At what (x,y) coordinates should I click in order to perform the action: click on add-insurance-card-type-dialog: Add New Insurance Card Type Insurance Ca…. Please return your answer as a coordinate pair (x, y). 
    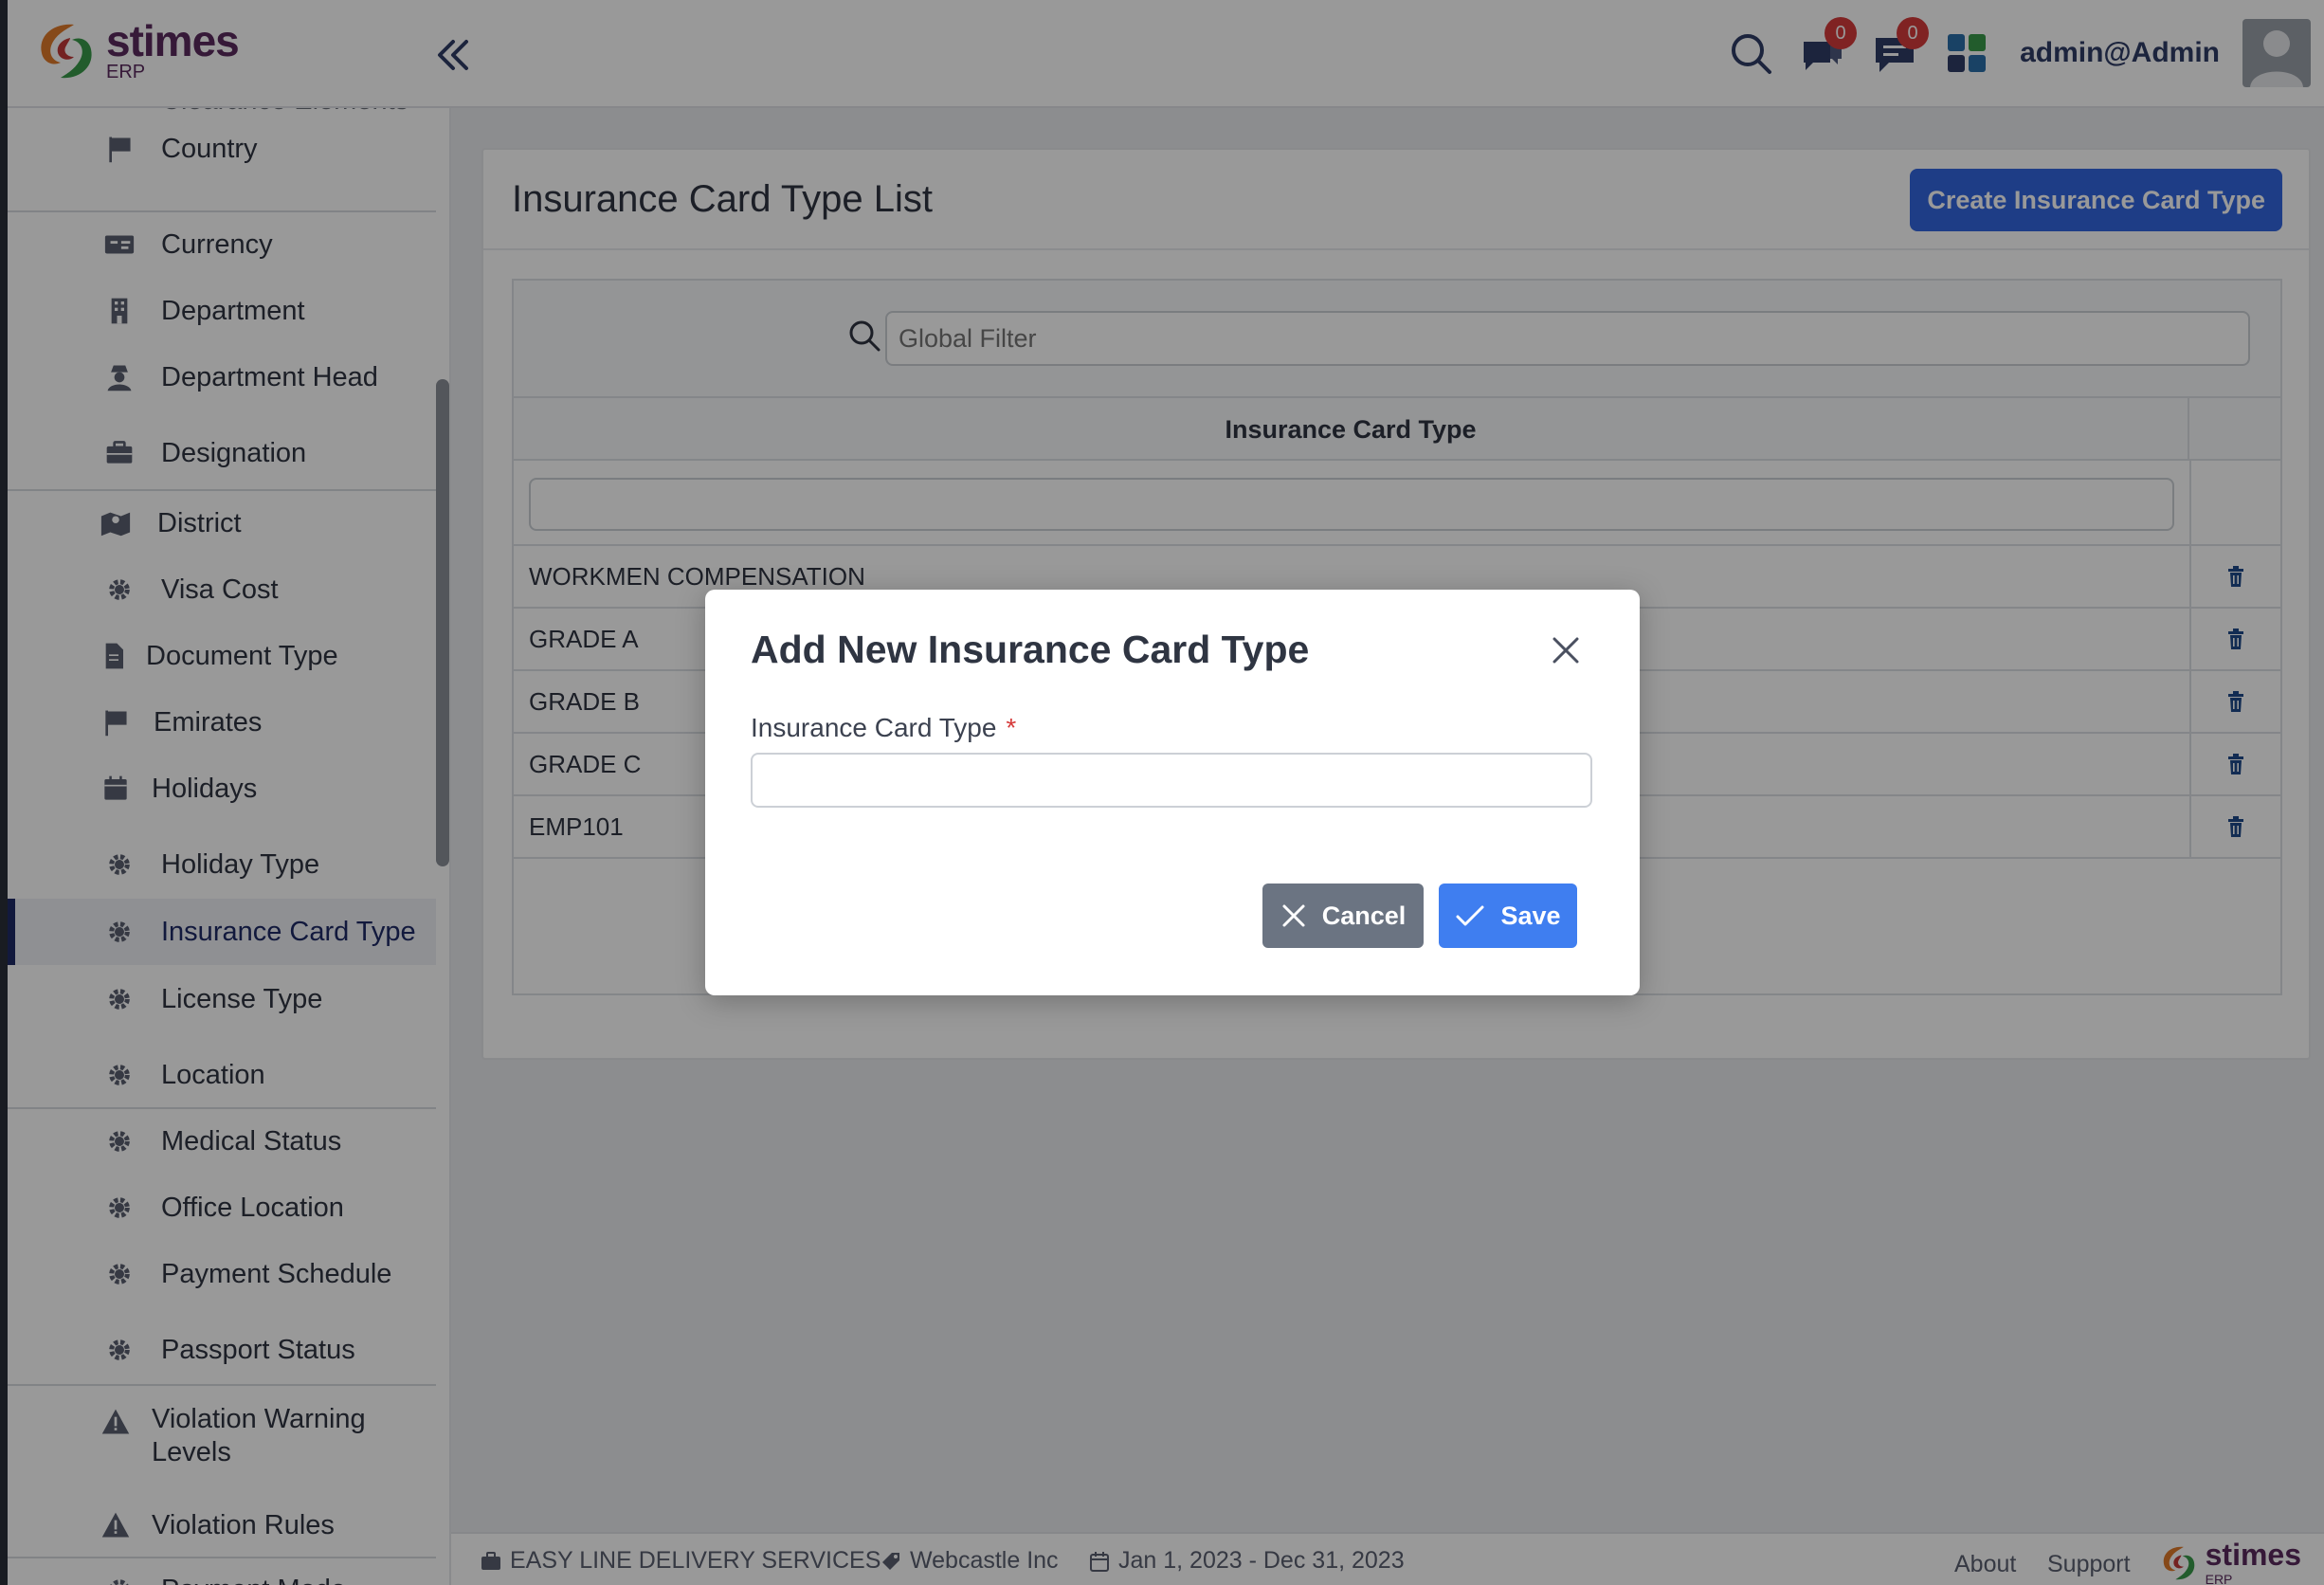
    Looking at the image, I should click on (1172, 792).